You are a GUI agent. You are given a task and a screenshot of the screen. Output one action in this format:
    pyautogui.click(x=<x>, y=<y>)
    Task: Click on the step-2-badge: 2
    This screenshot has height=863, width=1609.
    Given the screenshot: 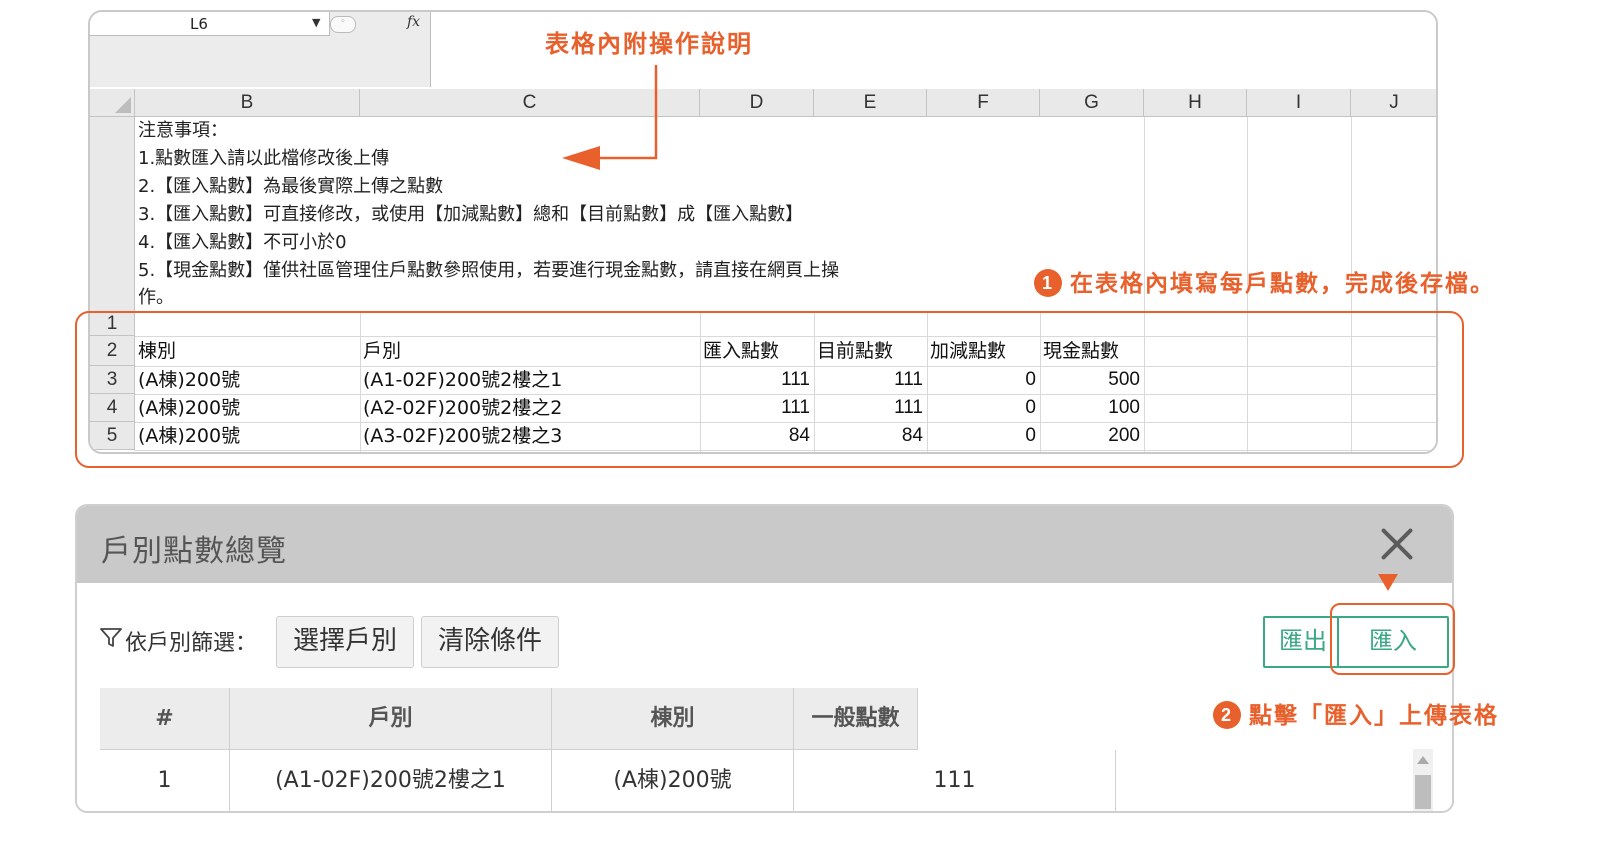 What is the action you would take?
    pyautogui.click(x=1227, y=715)
    